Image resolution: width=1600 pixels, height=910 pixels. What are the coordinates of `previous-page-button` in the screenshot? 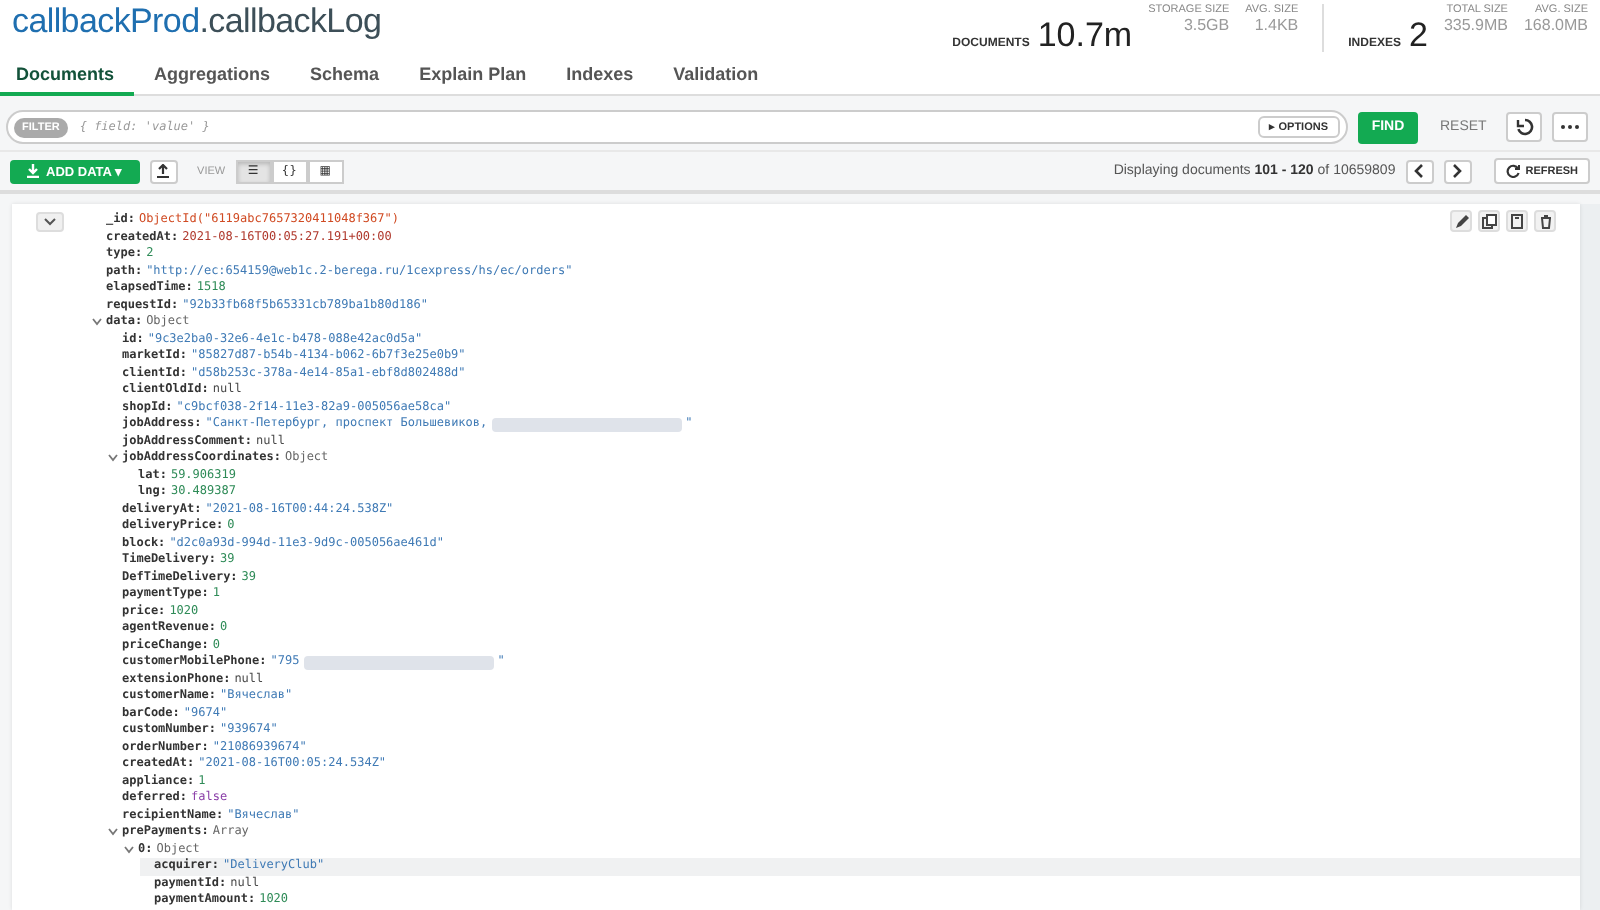 It's located at (1419, 171).